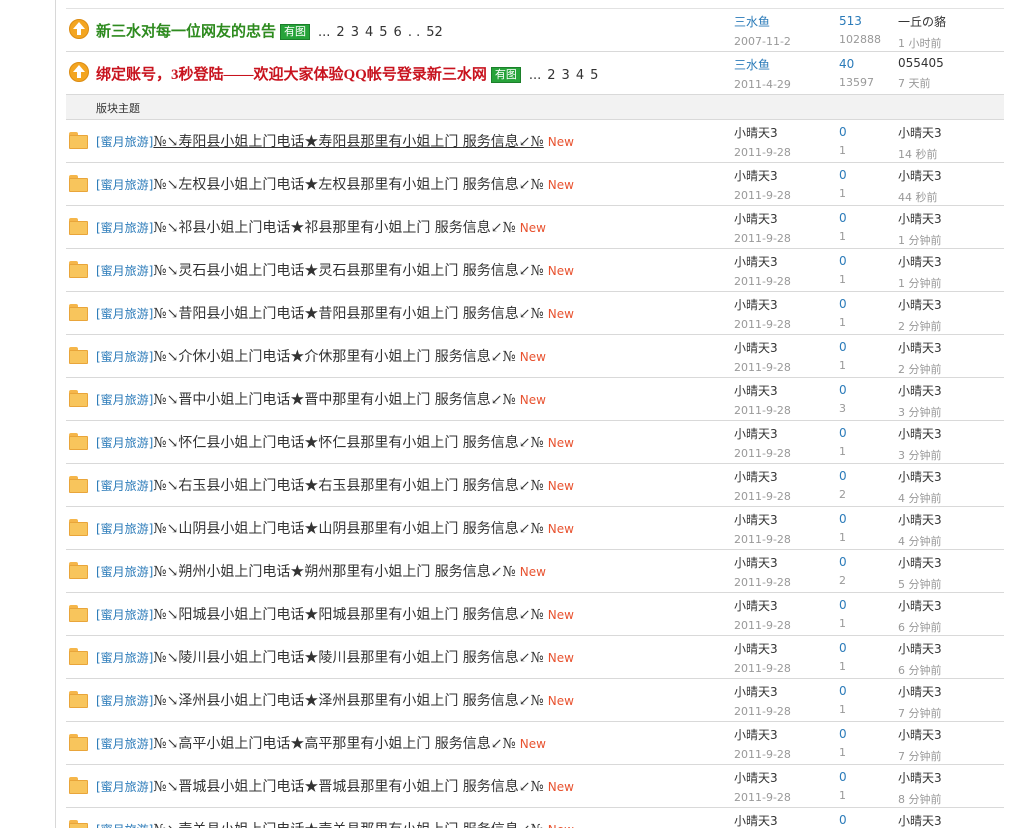 This screenshot has width=1022, height=828. Describe the element at coordinates (348, 443) in the screenshot. I see `thread-title-link: №↘怀仁县小姐上门电话★怀仁县那里有小姐上门 服务信息↙№` at that location.